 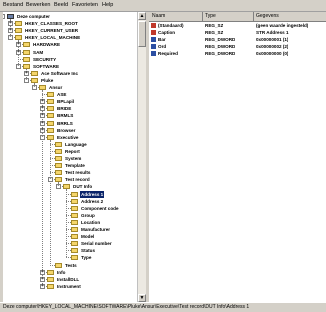 What do you see at coordinates (73, 250) in the screenshot?
I see `tree-item: Status` at bounding box center [73, 250].